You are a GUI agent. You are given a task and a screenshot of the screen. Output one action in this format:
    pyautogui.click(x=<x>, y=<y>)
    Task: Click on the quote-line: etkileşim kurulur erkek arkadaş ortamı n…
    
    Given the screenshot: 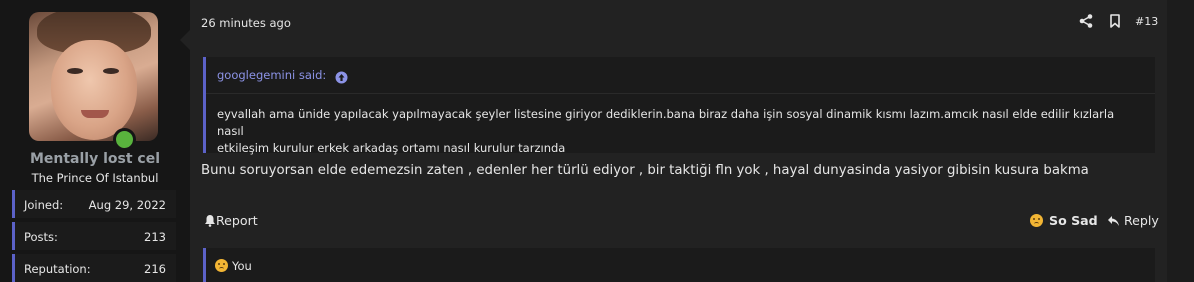 What is the action you would take?
    pyautogui.click(x=391, y=148)
    